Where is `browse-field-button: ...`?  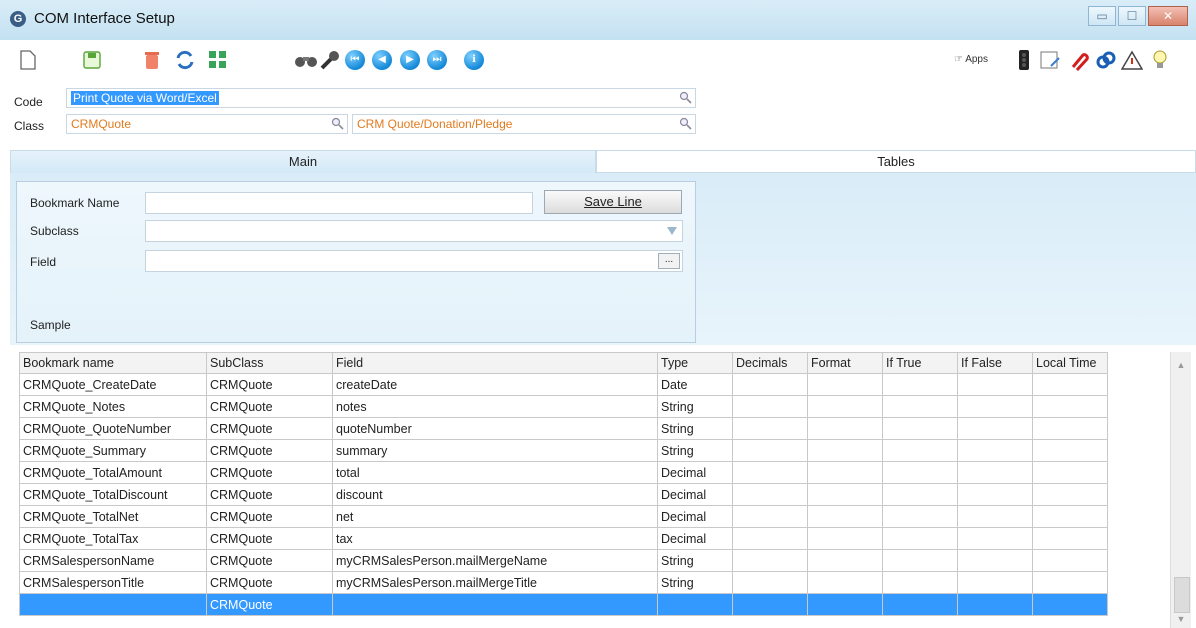 browse-field-button: ... is located at coordinates (669, 261).